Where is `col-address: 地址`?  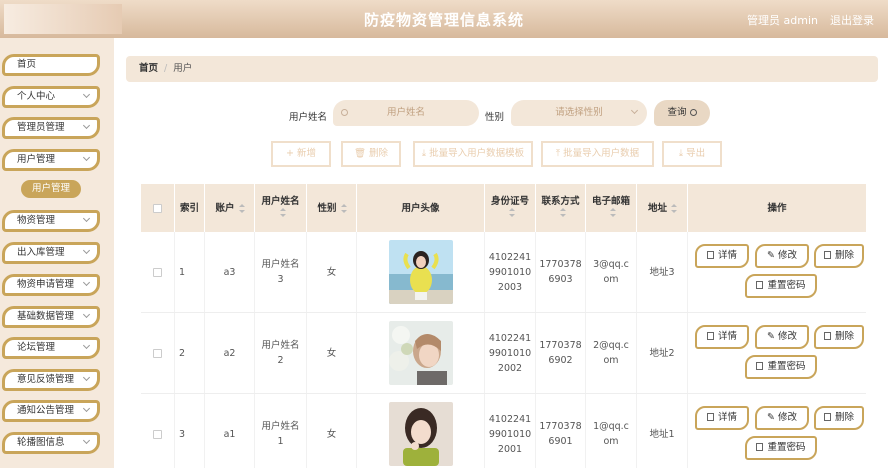
col-address: 地址 is located at coordinates (662, 208).